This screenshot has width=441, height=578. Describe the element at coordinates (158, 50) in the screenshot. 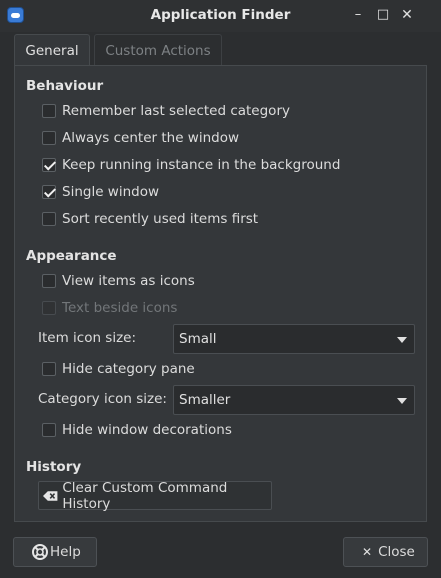

I see `tab-custom-actions: Custom Actions` at that location.